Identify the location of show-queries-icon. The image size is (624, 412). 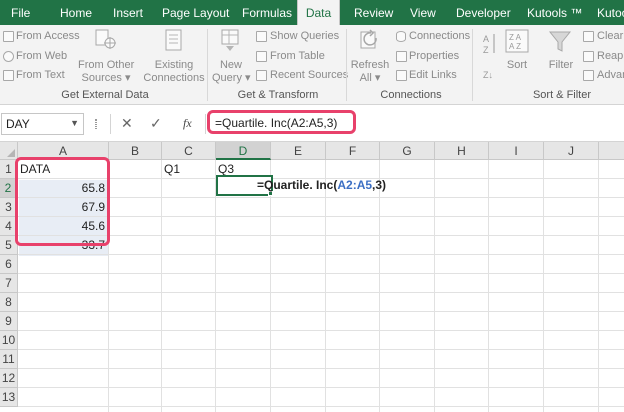
(261, 36).